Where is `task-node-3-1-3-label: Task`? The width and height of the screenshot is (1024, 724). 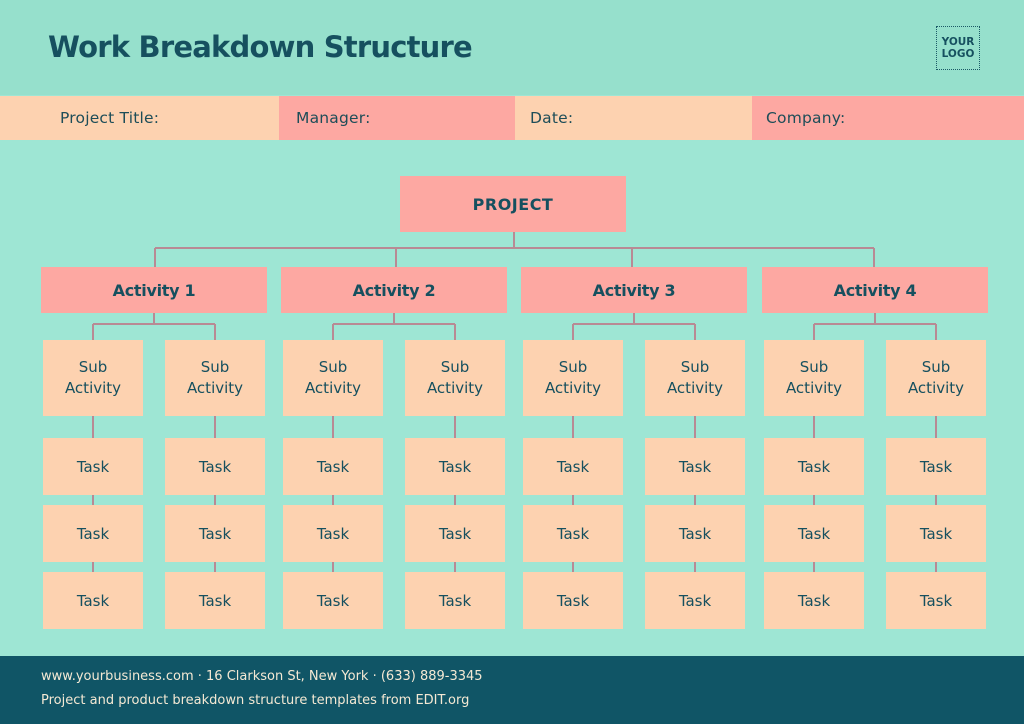
task-node-3-1-3-label: Task is located at coordinates (573, 600).